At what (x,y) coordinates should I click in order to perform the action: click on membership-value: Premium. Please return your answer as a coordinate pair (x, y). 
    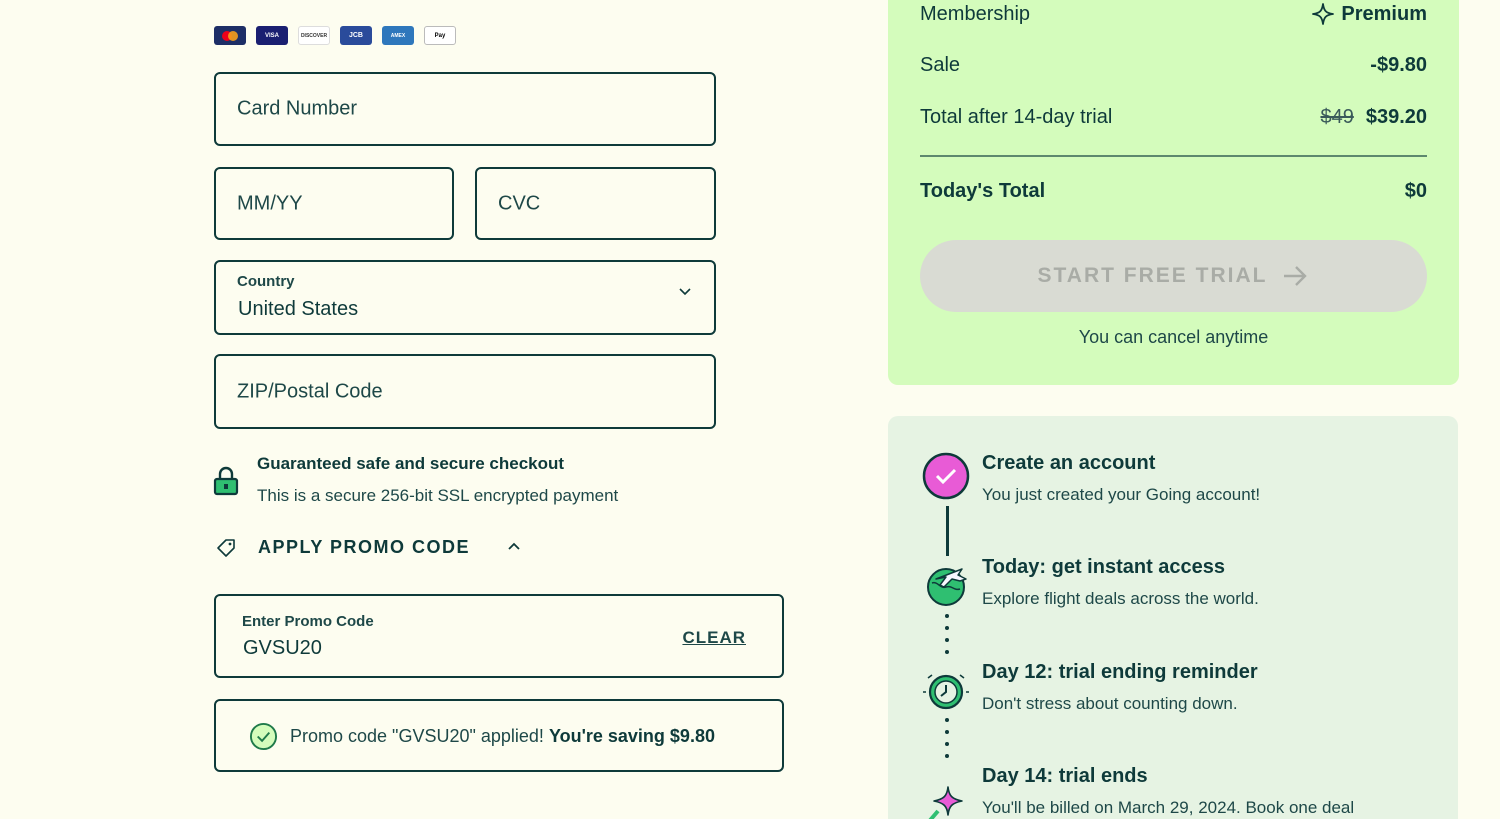
    Looking at the image, I should click on (1369, 14).